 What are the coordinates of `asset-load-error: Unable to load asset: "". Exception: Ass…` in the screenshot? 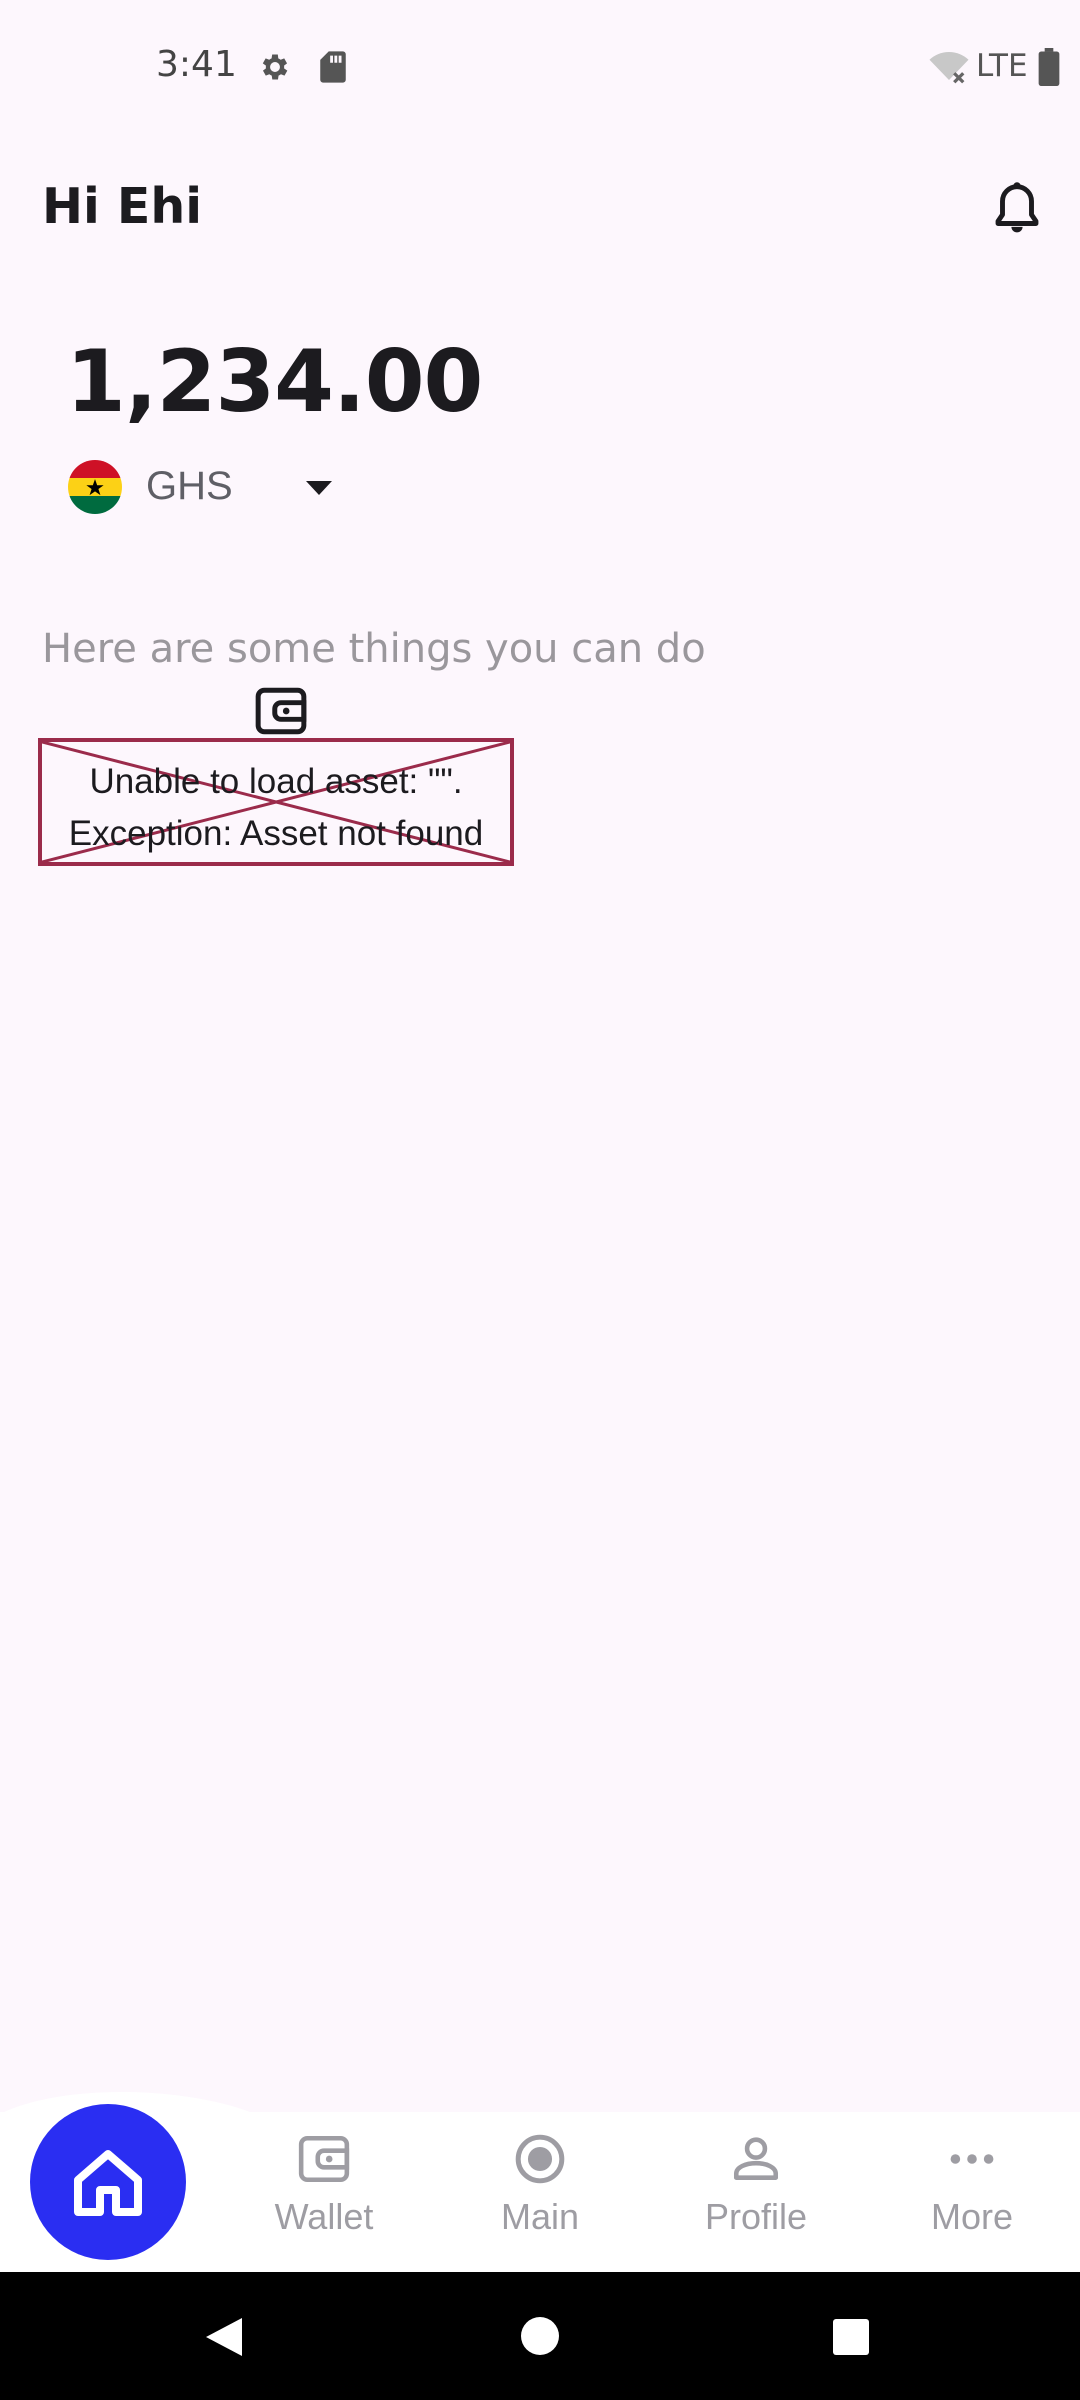 It's located at (276, 802).